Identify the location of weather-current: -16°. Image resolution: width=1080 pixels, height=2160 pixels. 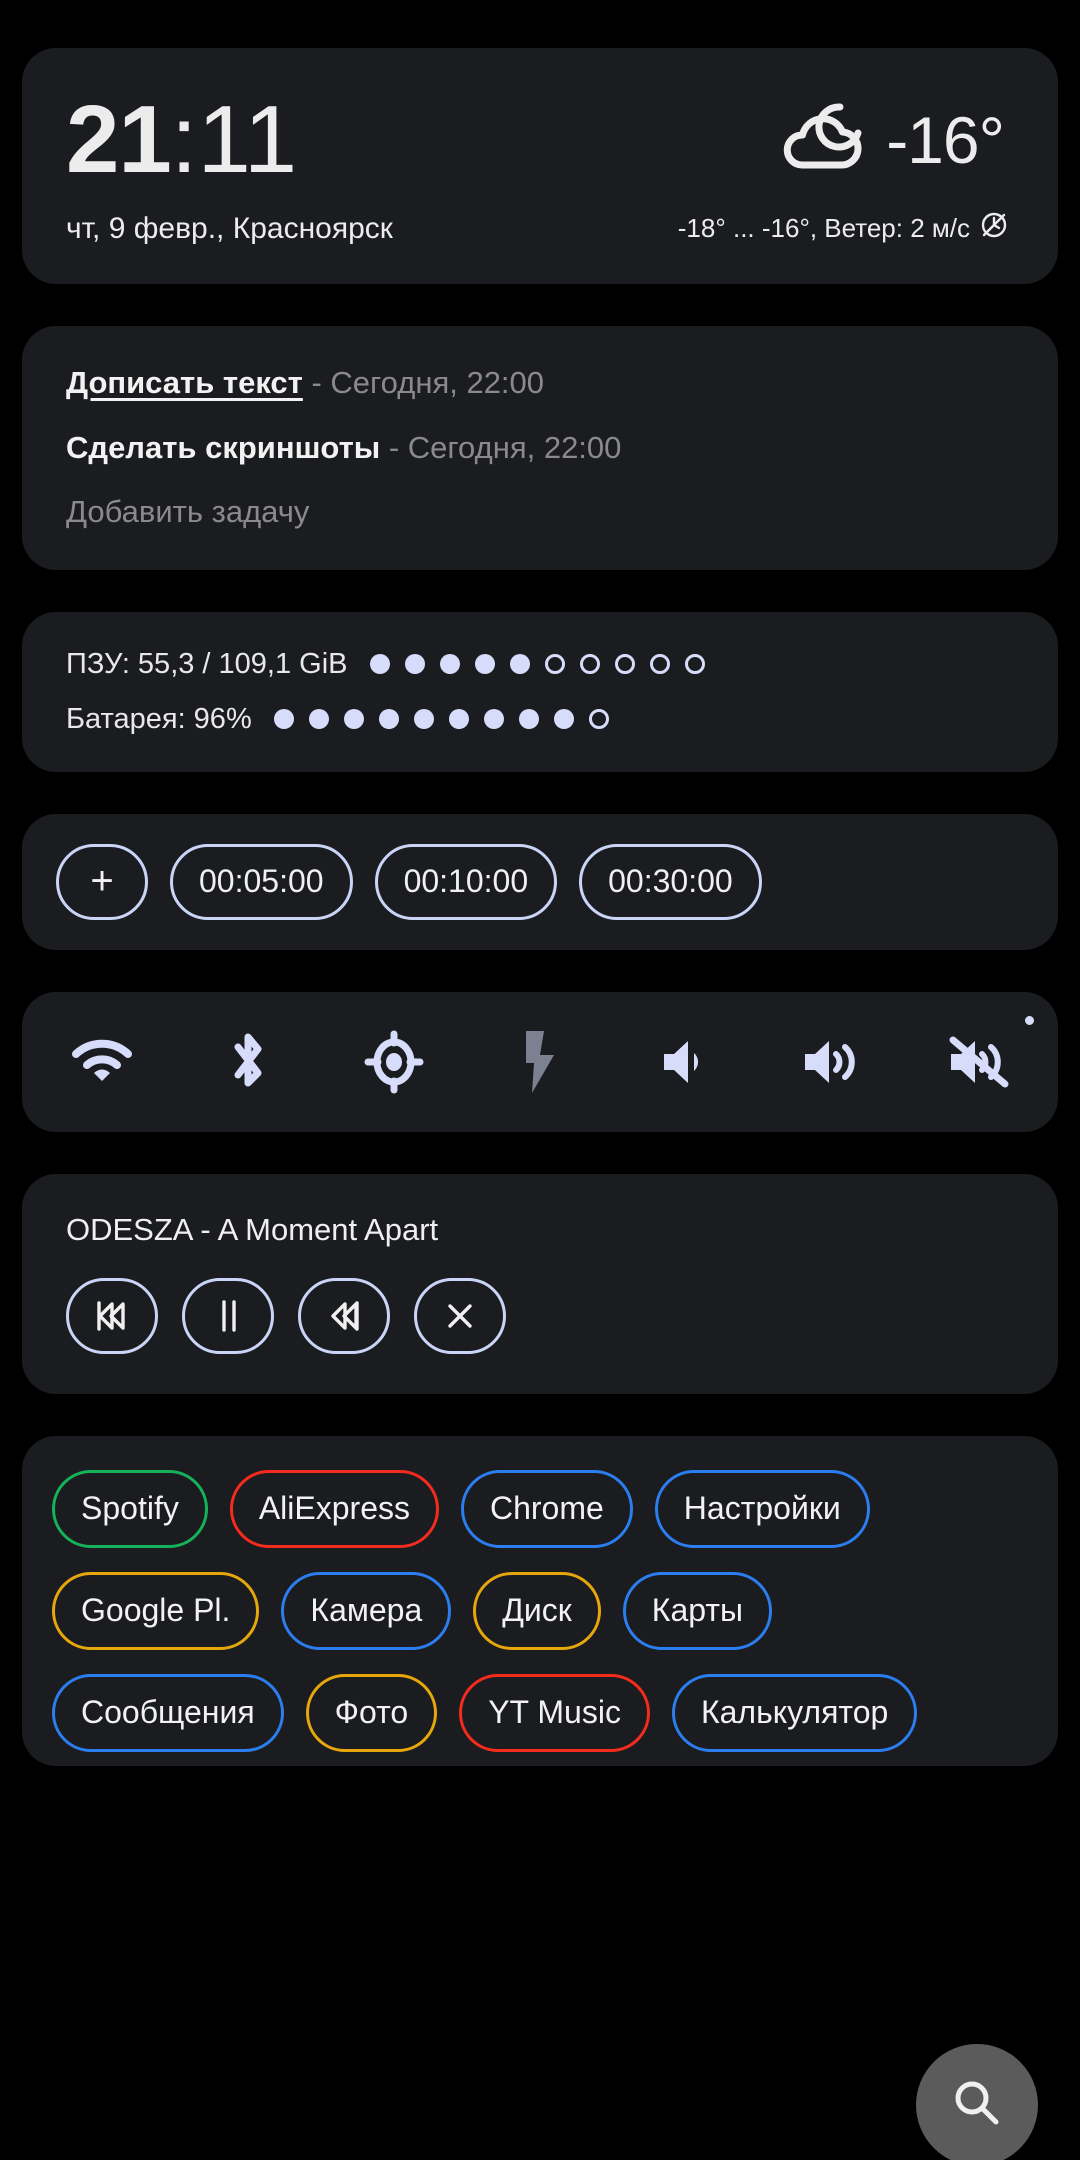
(895, 139).